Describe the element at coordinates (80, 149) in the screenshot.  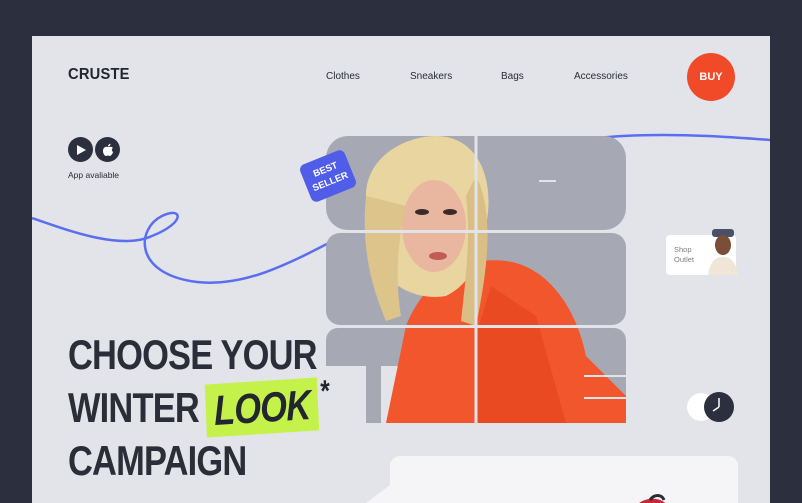
I see `play-store-icon` at that location.